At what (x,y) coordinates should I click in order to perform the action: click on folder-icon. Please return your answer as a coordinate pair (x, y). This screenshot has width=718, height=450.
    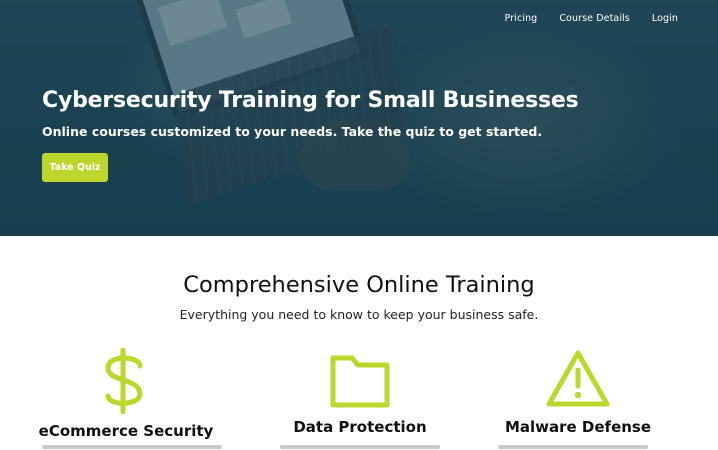
    Looking at the image, I should click on (360, 381).